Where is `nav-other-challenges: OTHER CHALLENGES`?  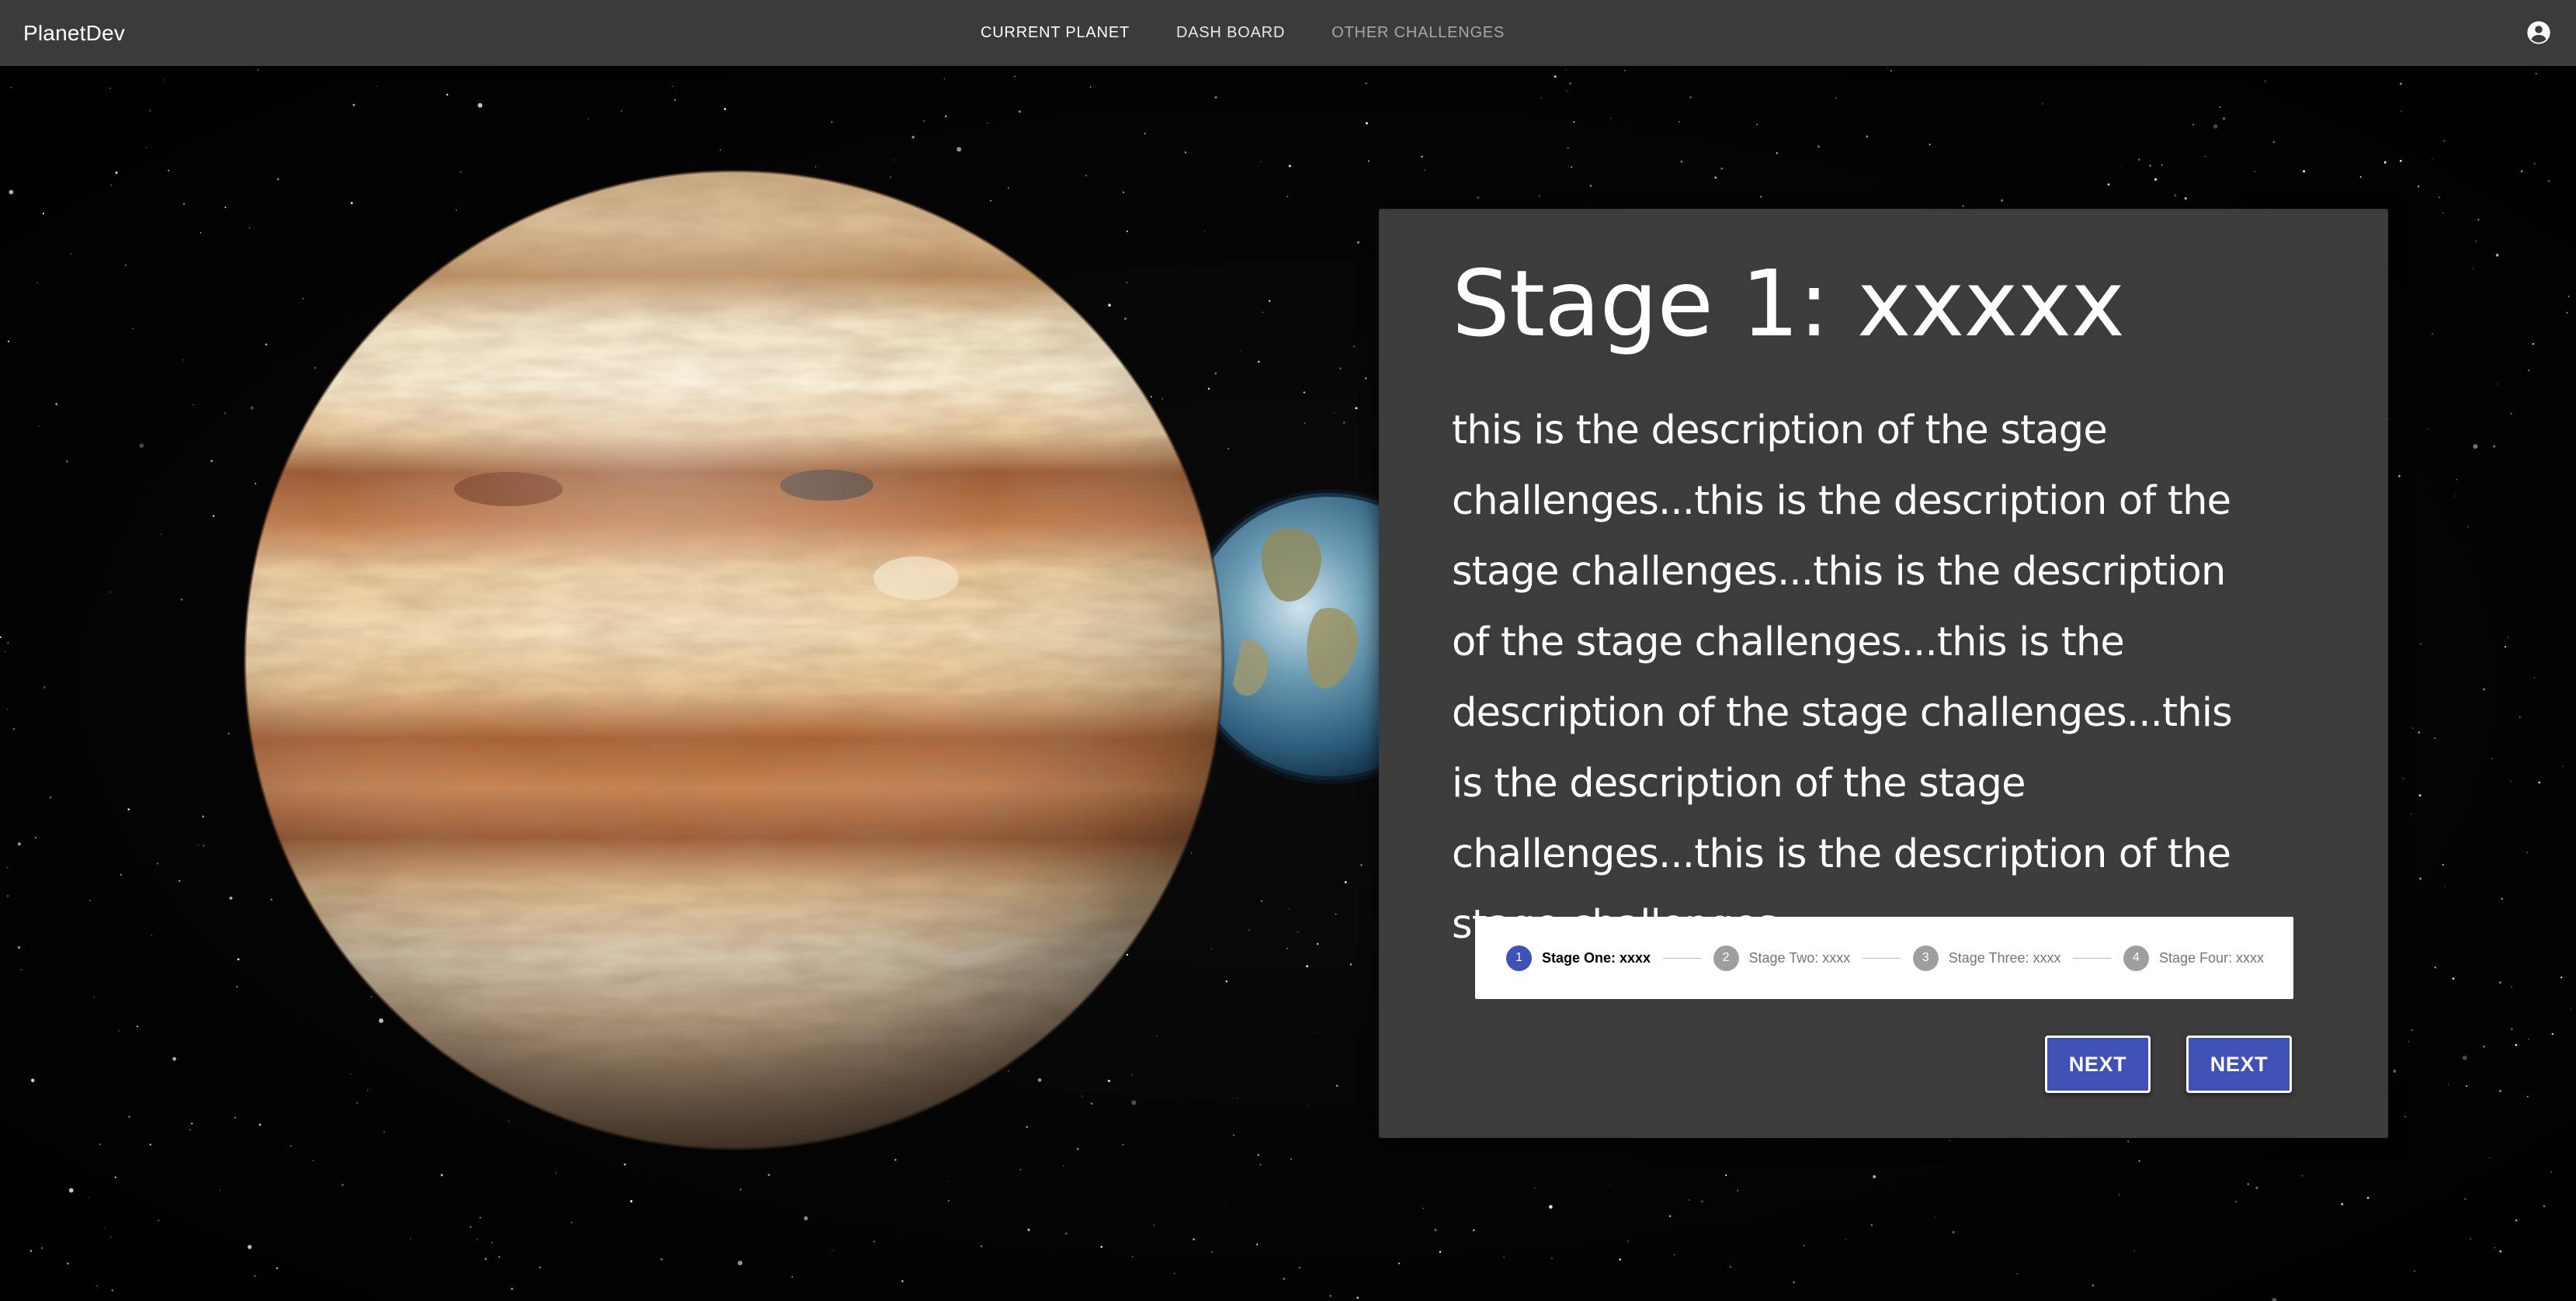
nav-other-challenges: OTHER CHALLENGES is located at coordinates (1418, 33).